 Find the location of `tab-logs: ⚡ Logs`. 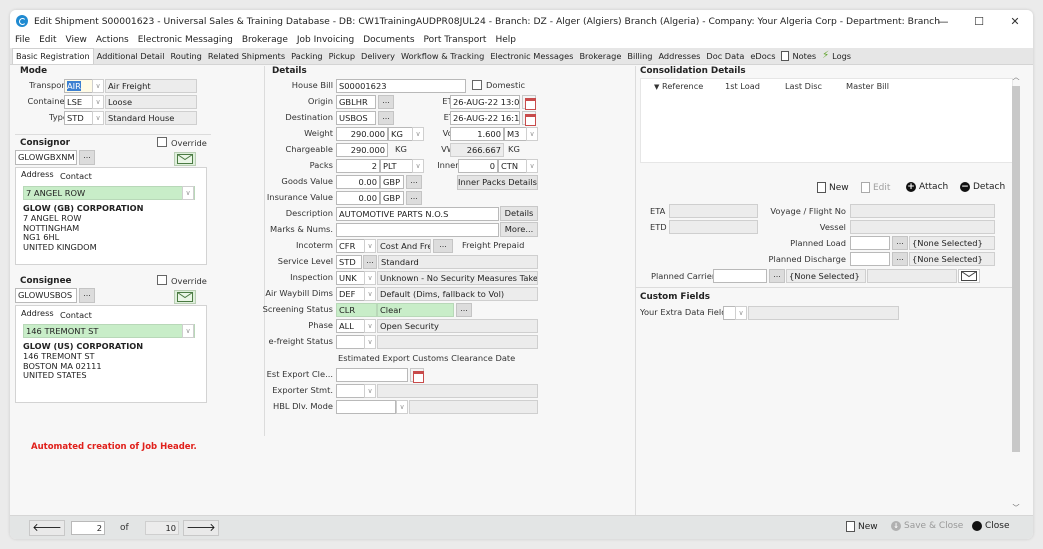

tab-logs: ⚡ Logs is located at coordinates (836, 57).